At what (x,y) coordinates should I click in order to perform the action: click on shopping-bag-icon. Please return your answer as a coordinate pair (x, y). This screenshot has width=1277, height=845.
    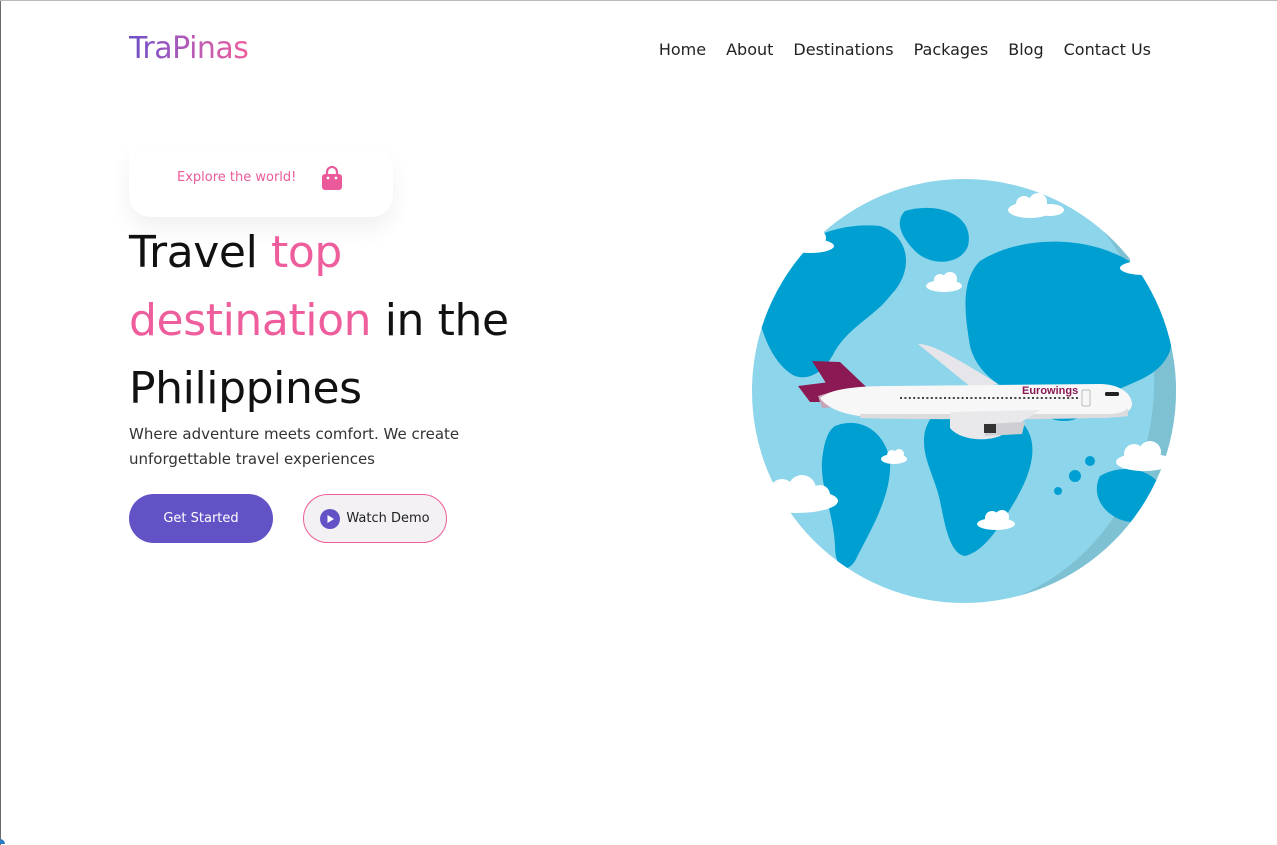
    Looking at the image, I should click on (332, 180).